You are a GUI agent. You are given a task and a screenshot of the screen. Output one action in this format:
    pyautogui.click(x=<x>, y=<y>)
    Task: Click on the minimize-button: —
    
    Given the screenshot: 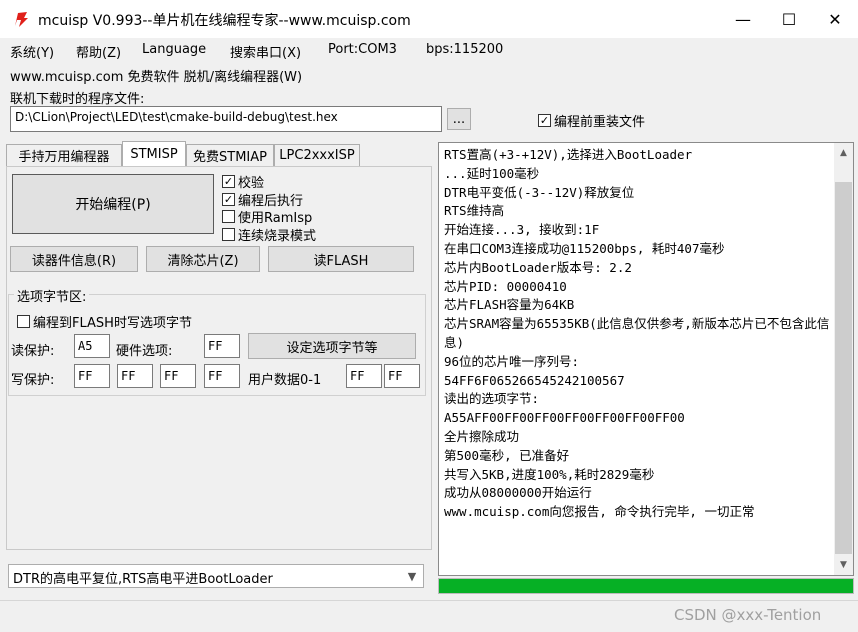 What is the action you would take?
    pyautogui.click(x=743, y=19)
    